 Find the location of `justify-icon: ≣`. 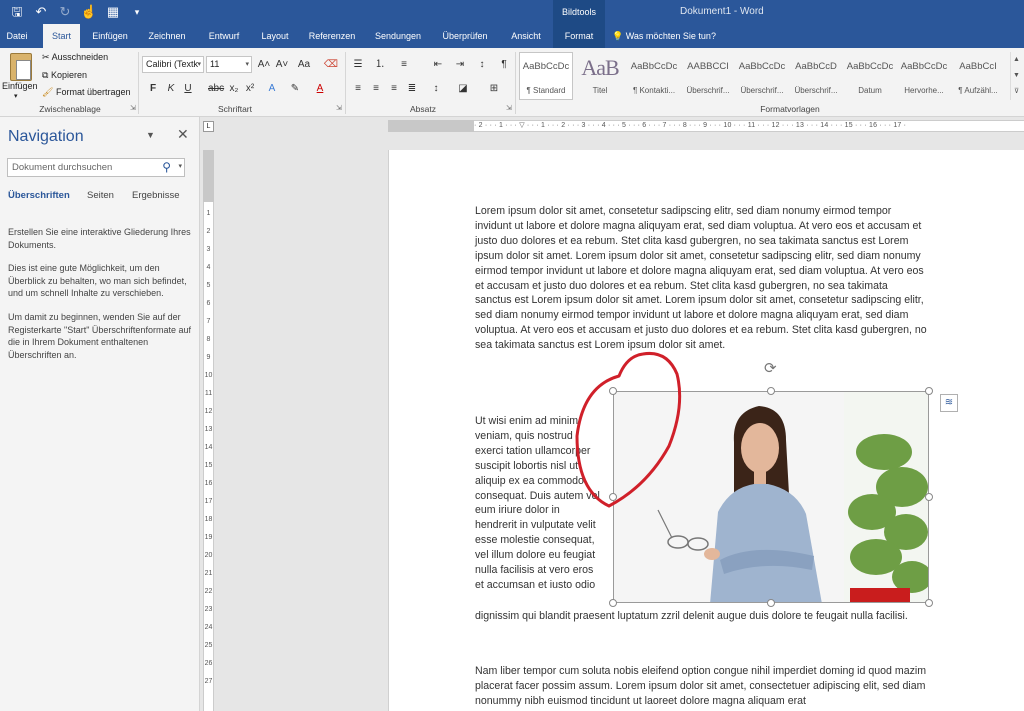

justify-icon: ≣ is located at coordinates (412, 89).